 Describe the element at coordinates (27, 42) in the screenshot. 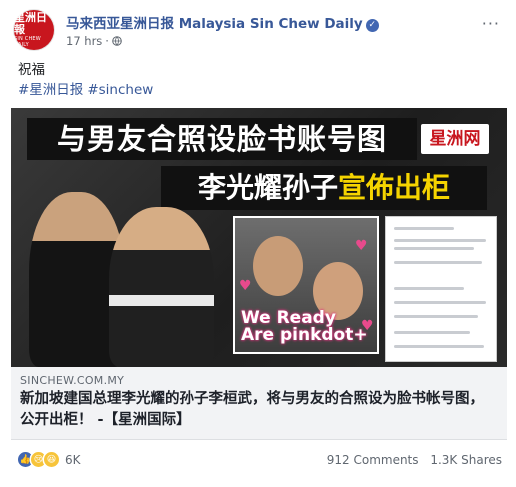

I see `avatar-logo-subtext: SIN CHEW DAILY` at that location.